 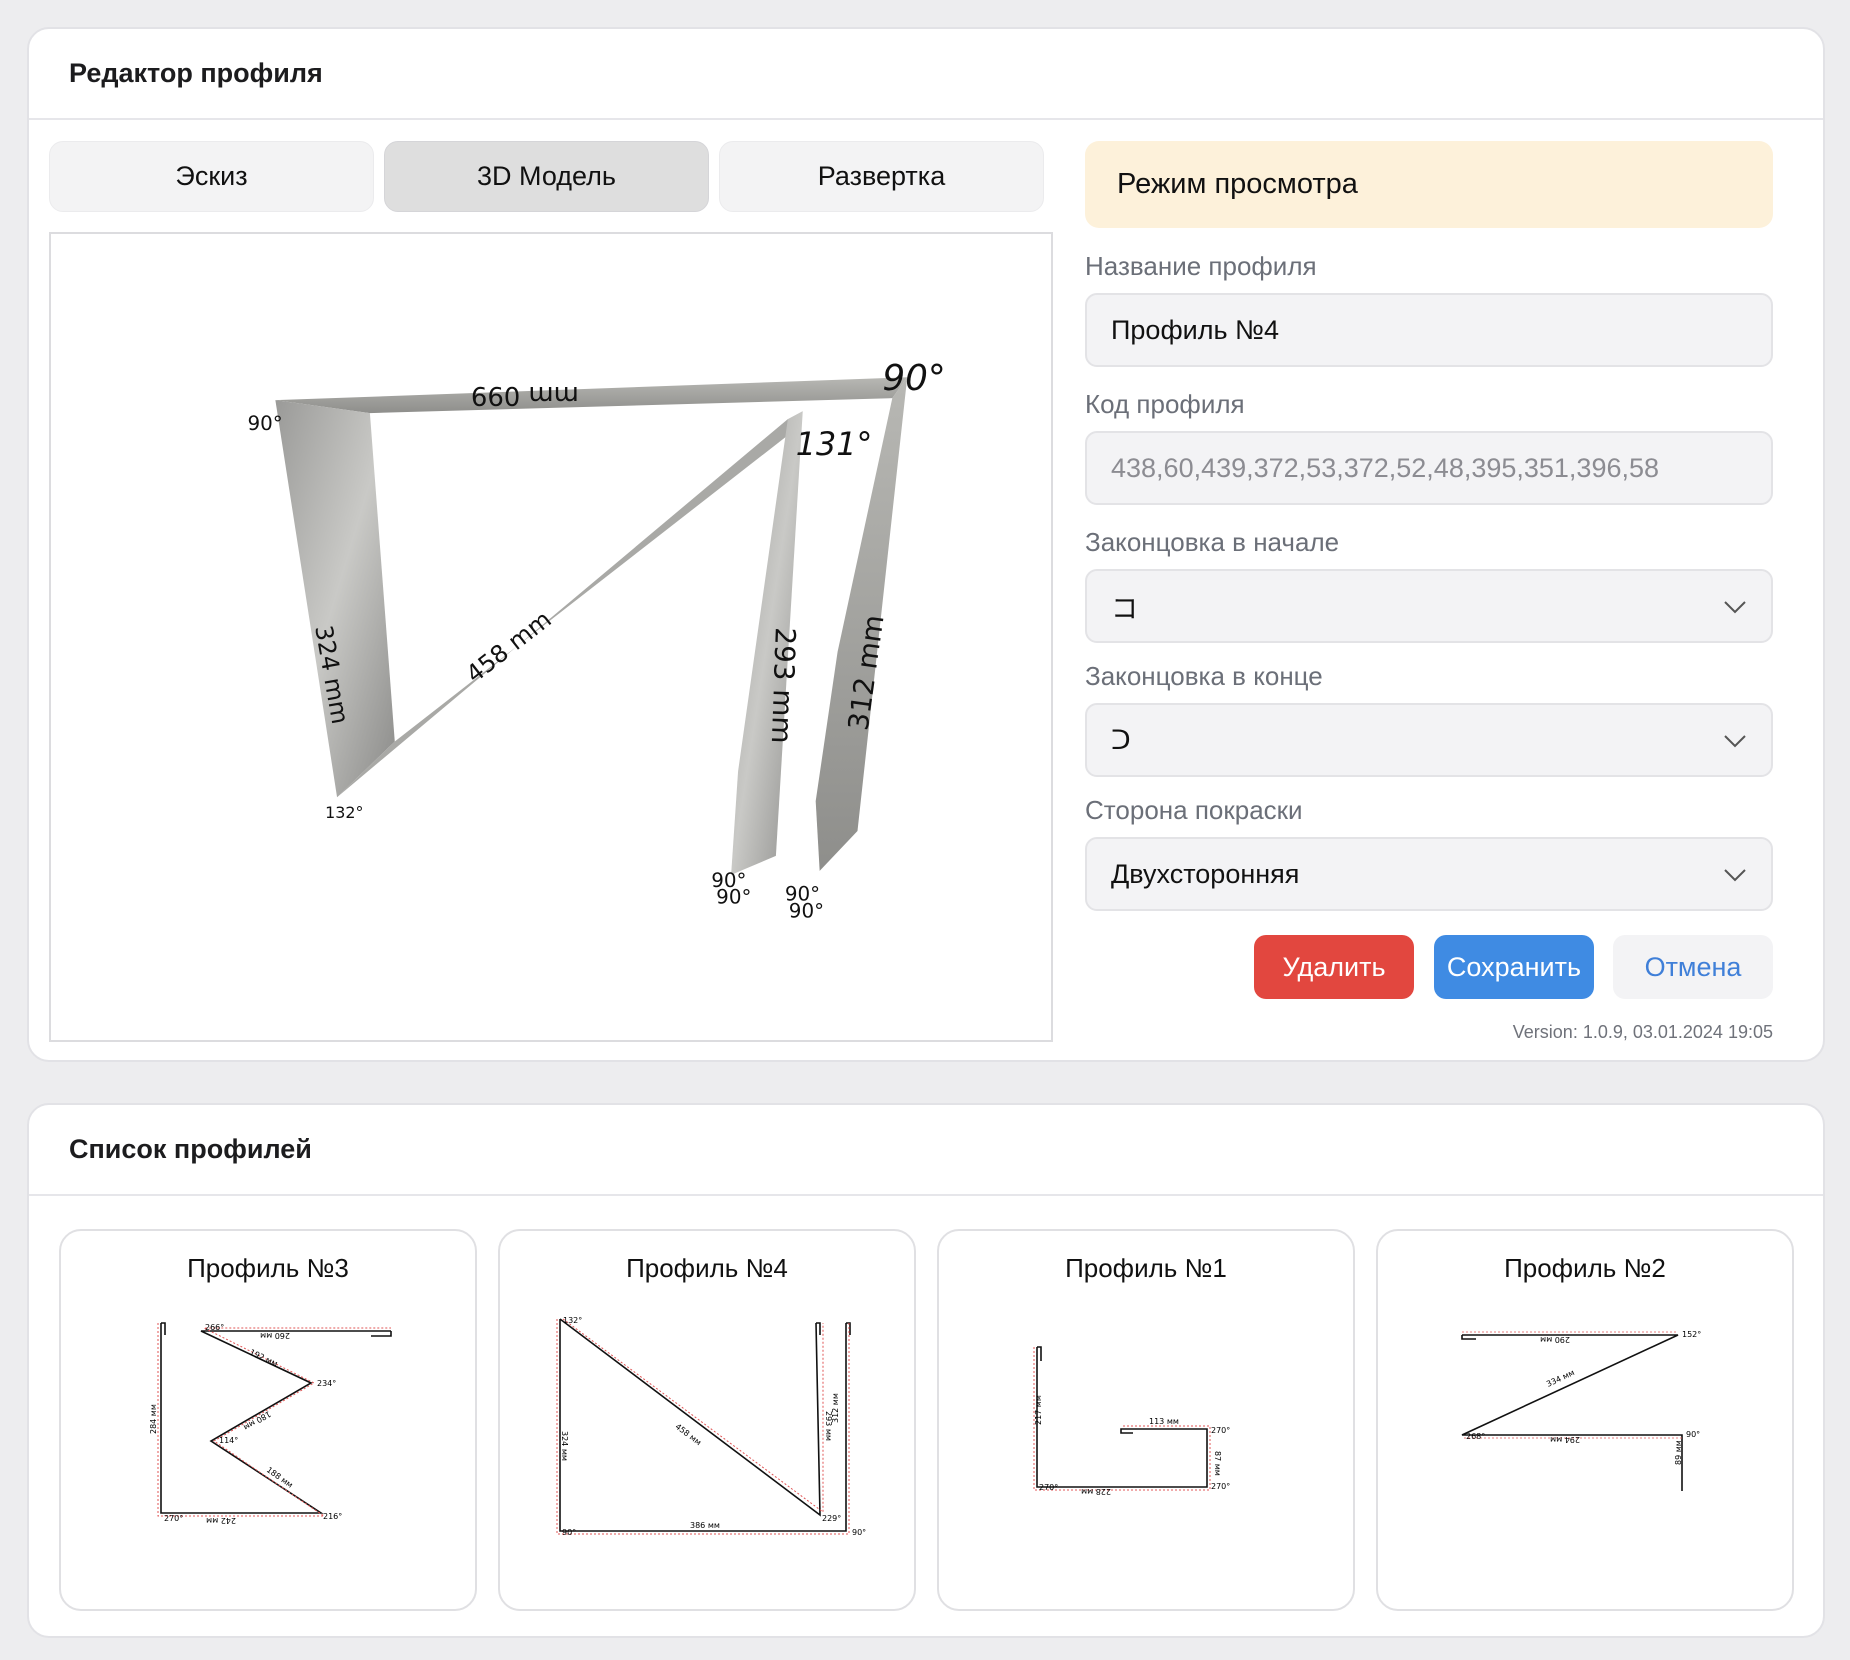 I want to click on angle-label: 268°, so click(x=1475, y=1436).